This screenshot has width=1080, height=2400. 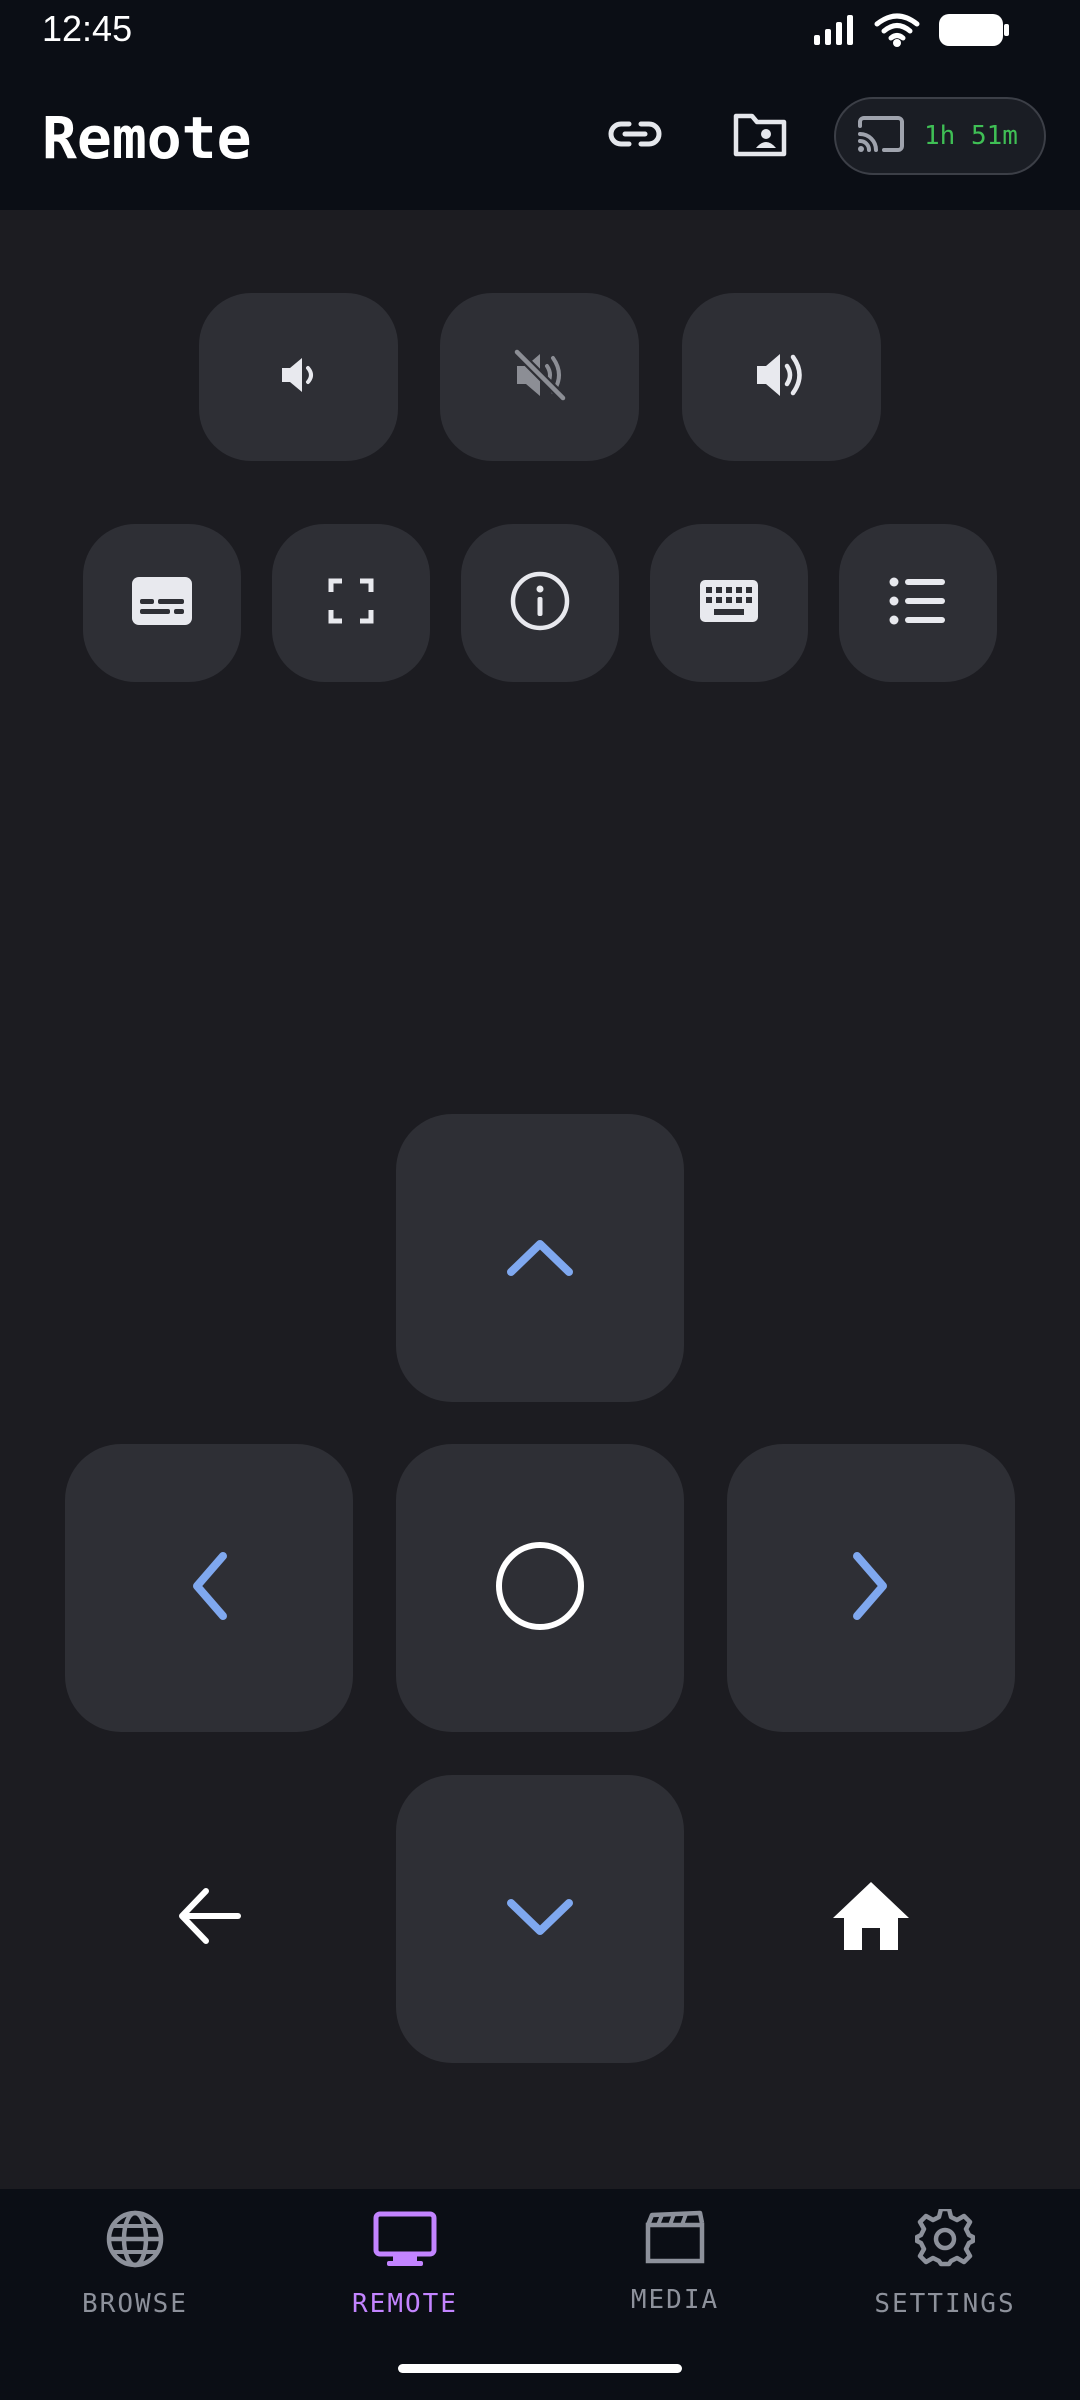 What do you see at coordinates (540, 135) in the screenshot?
I see `app-bar: Remote 1h 51m` at bounding box center [540, 135].